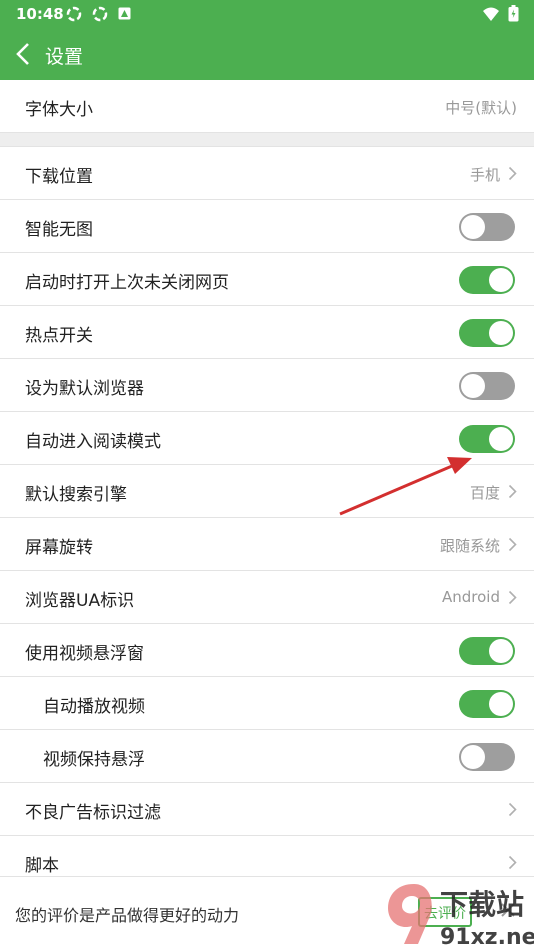  I want to click on status-time: 10:48, so click(40, 14).